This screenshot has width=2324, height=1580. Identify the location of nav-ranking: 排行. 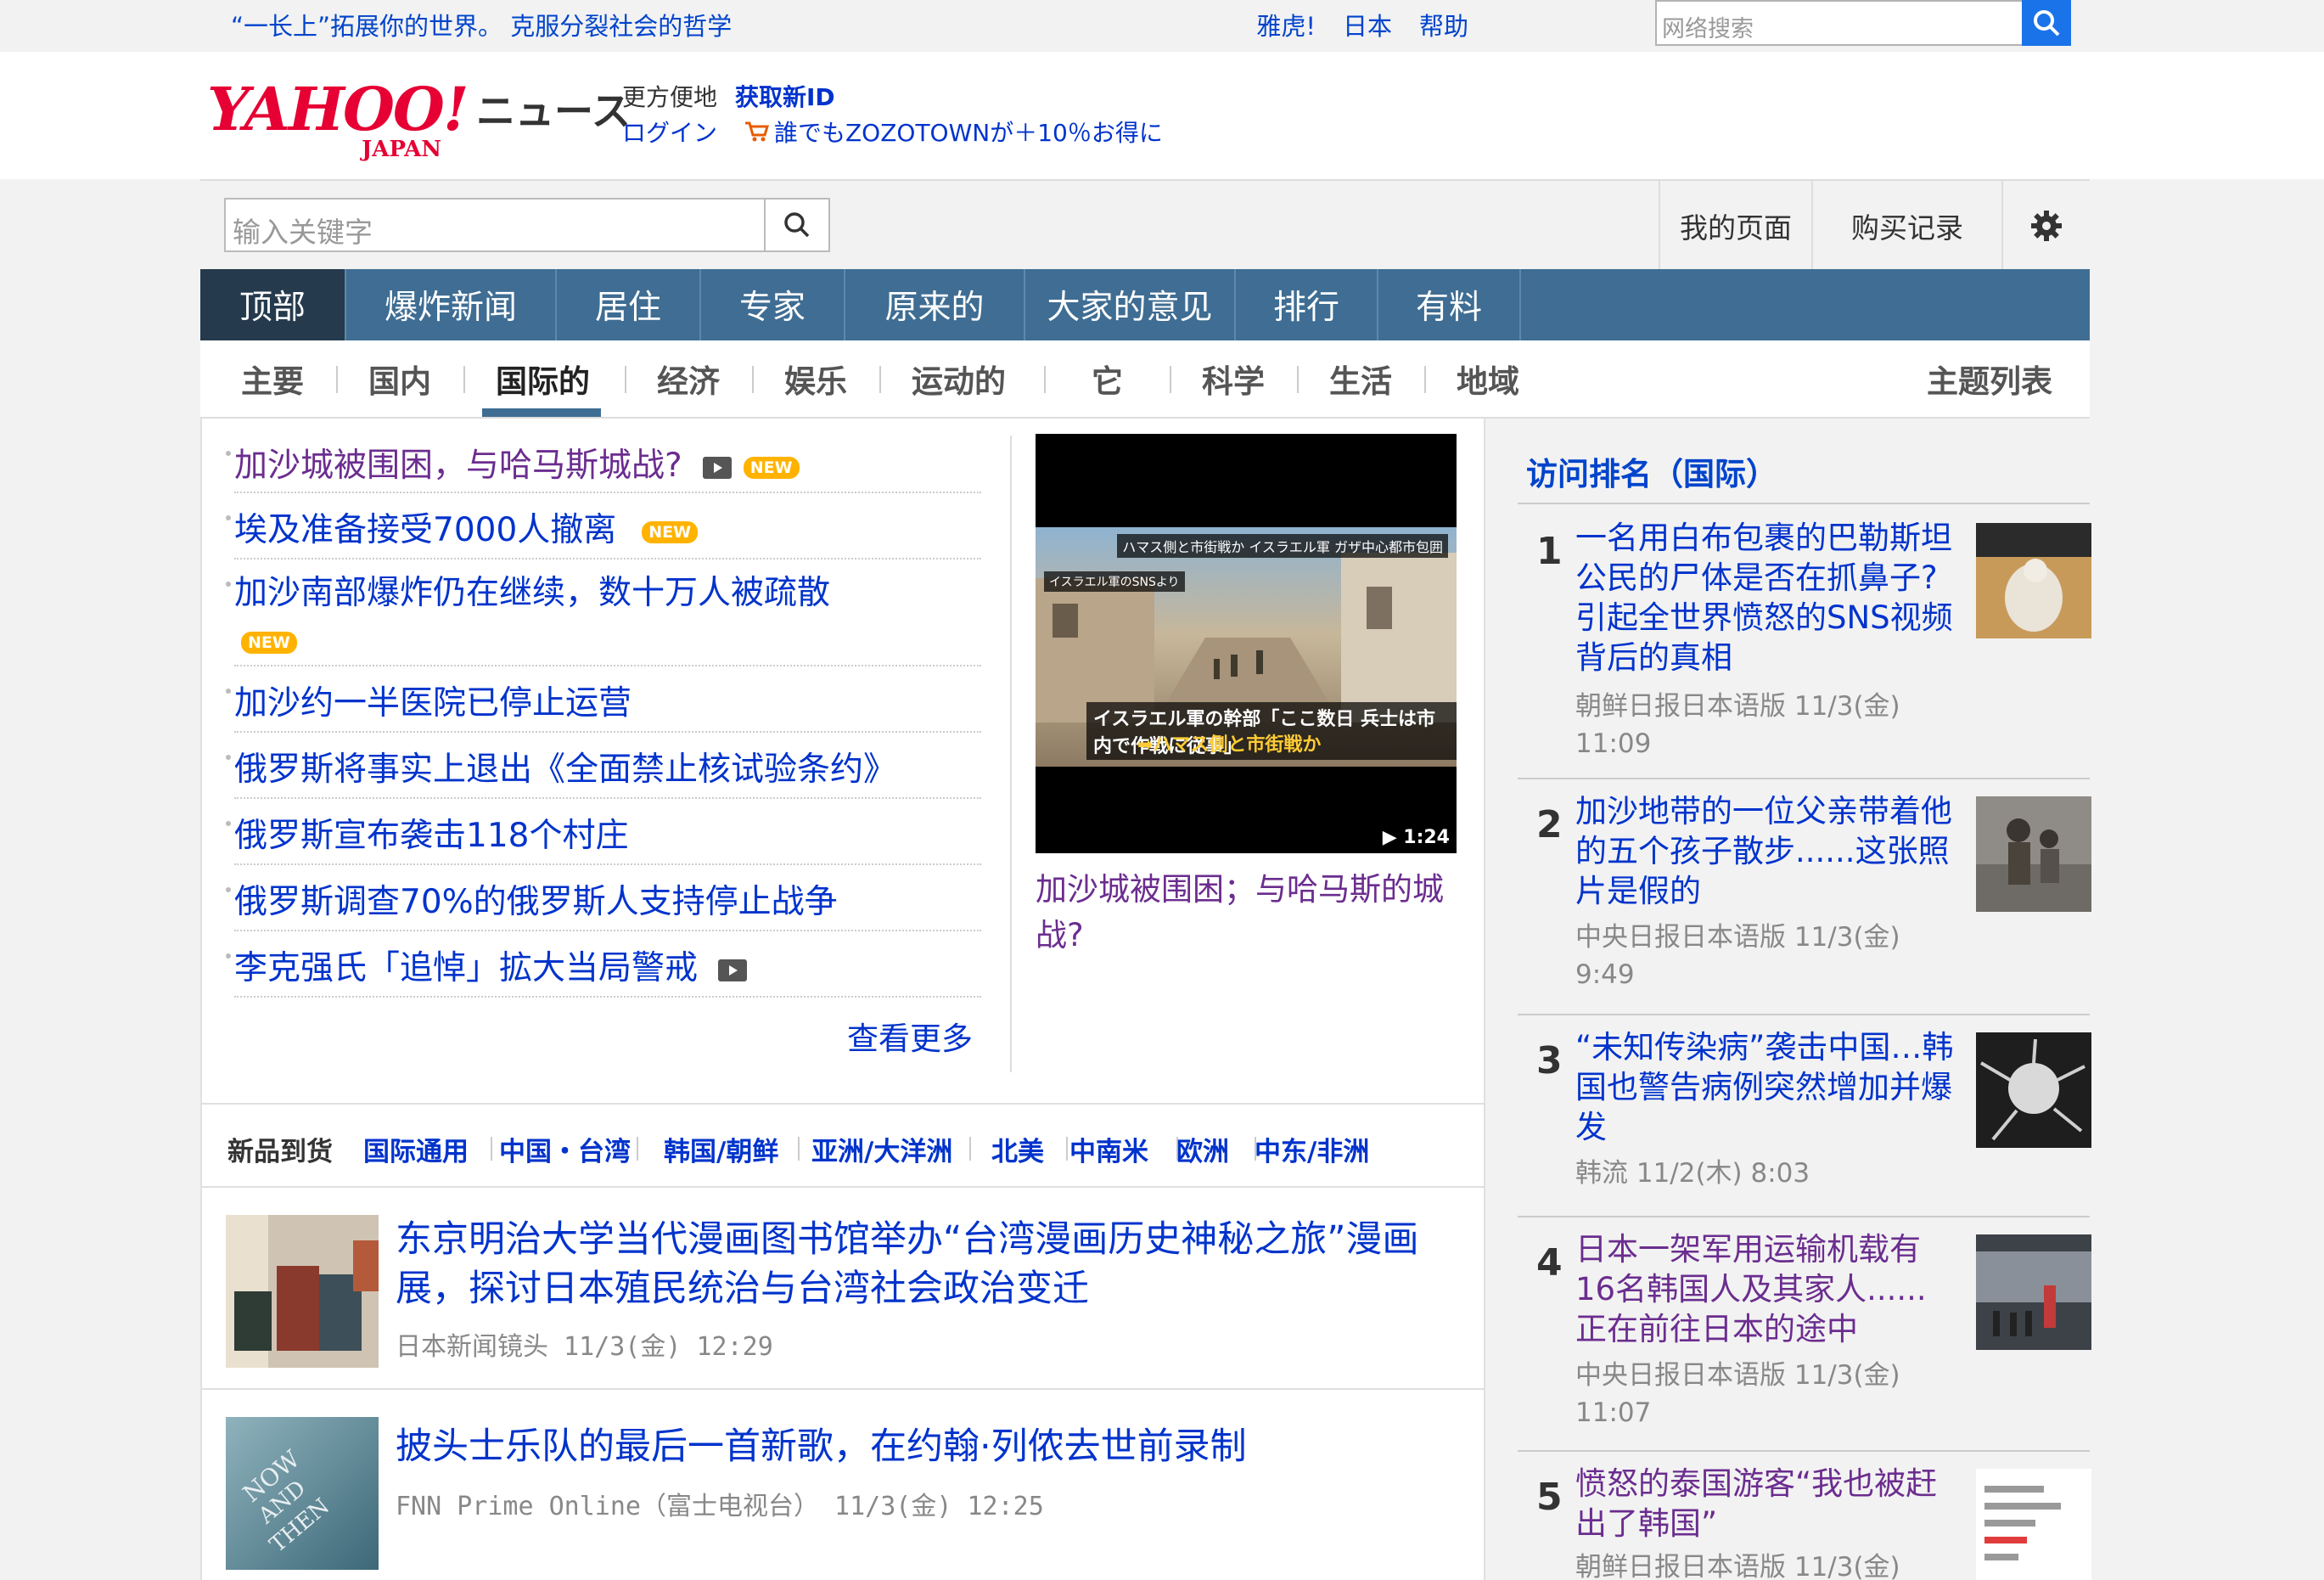
(1307, 304).